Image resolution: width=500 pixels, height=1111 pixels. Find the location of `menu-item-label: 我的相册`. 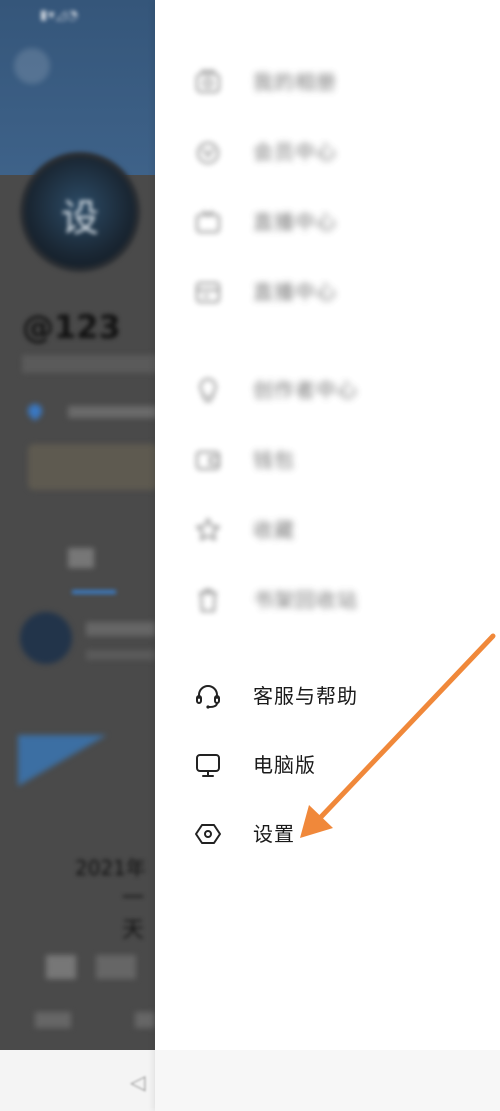

menu-item-label: 我的相册 is located at coordinates (295, 82).